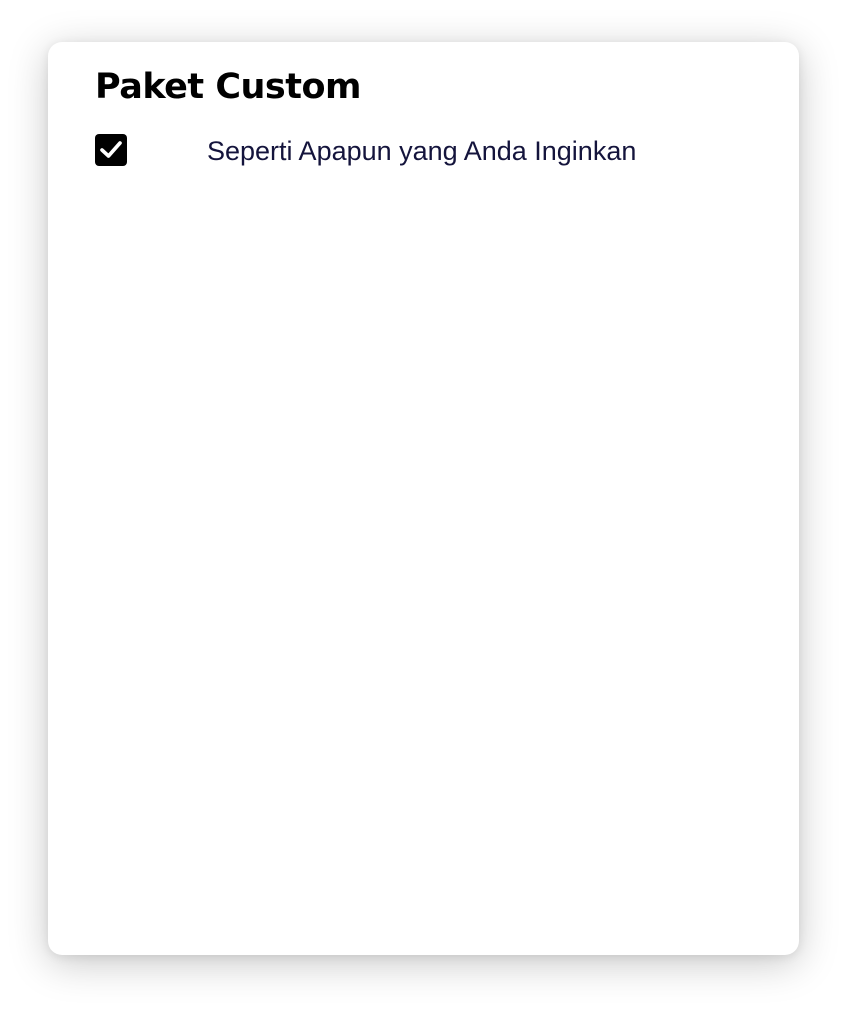 The width and height of the screenshot is (848, 1010). I want to click on feature-label: Seperti Apapun yang Anda Inginkan, so click(422, 151).